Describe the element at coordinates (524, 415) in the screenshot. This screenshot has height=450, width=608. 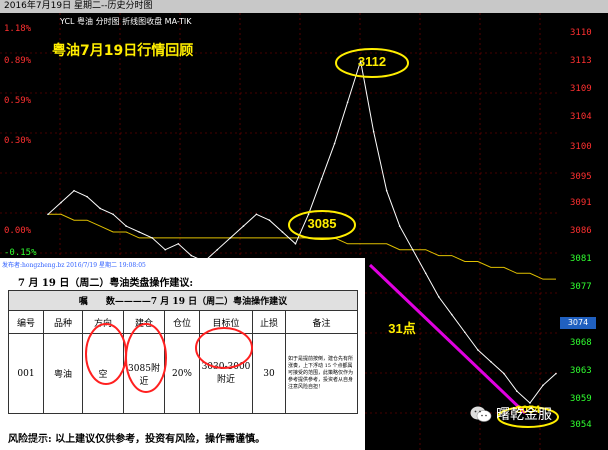
I see `watermark: 曙乾金服` at that location.